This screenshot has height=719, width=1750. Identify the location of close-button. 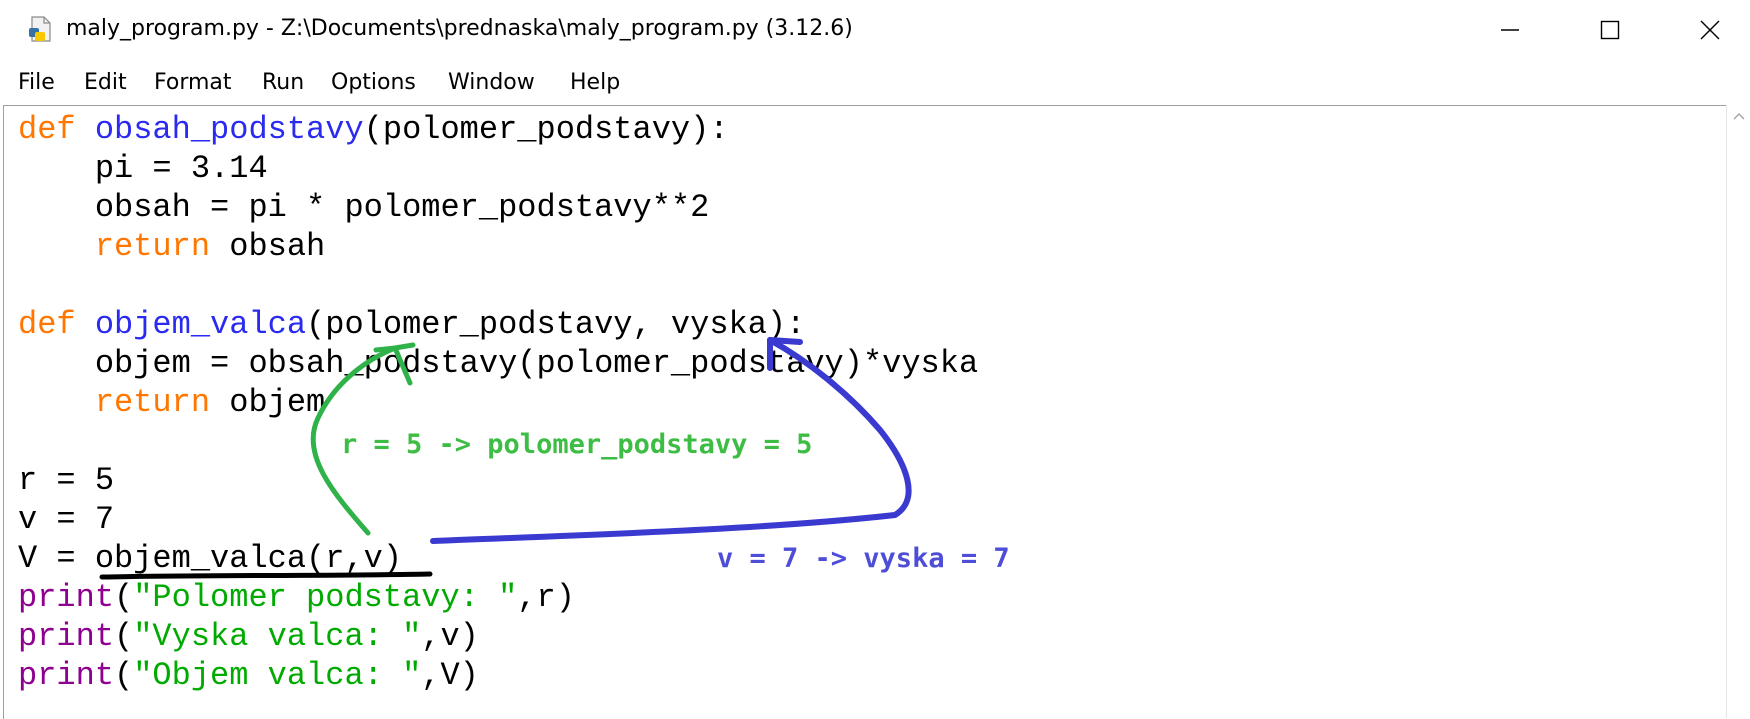
(1705, 30).